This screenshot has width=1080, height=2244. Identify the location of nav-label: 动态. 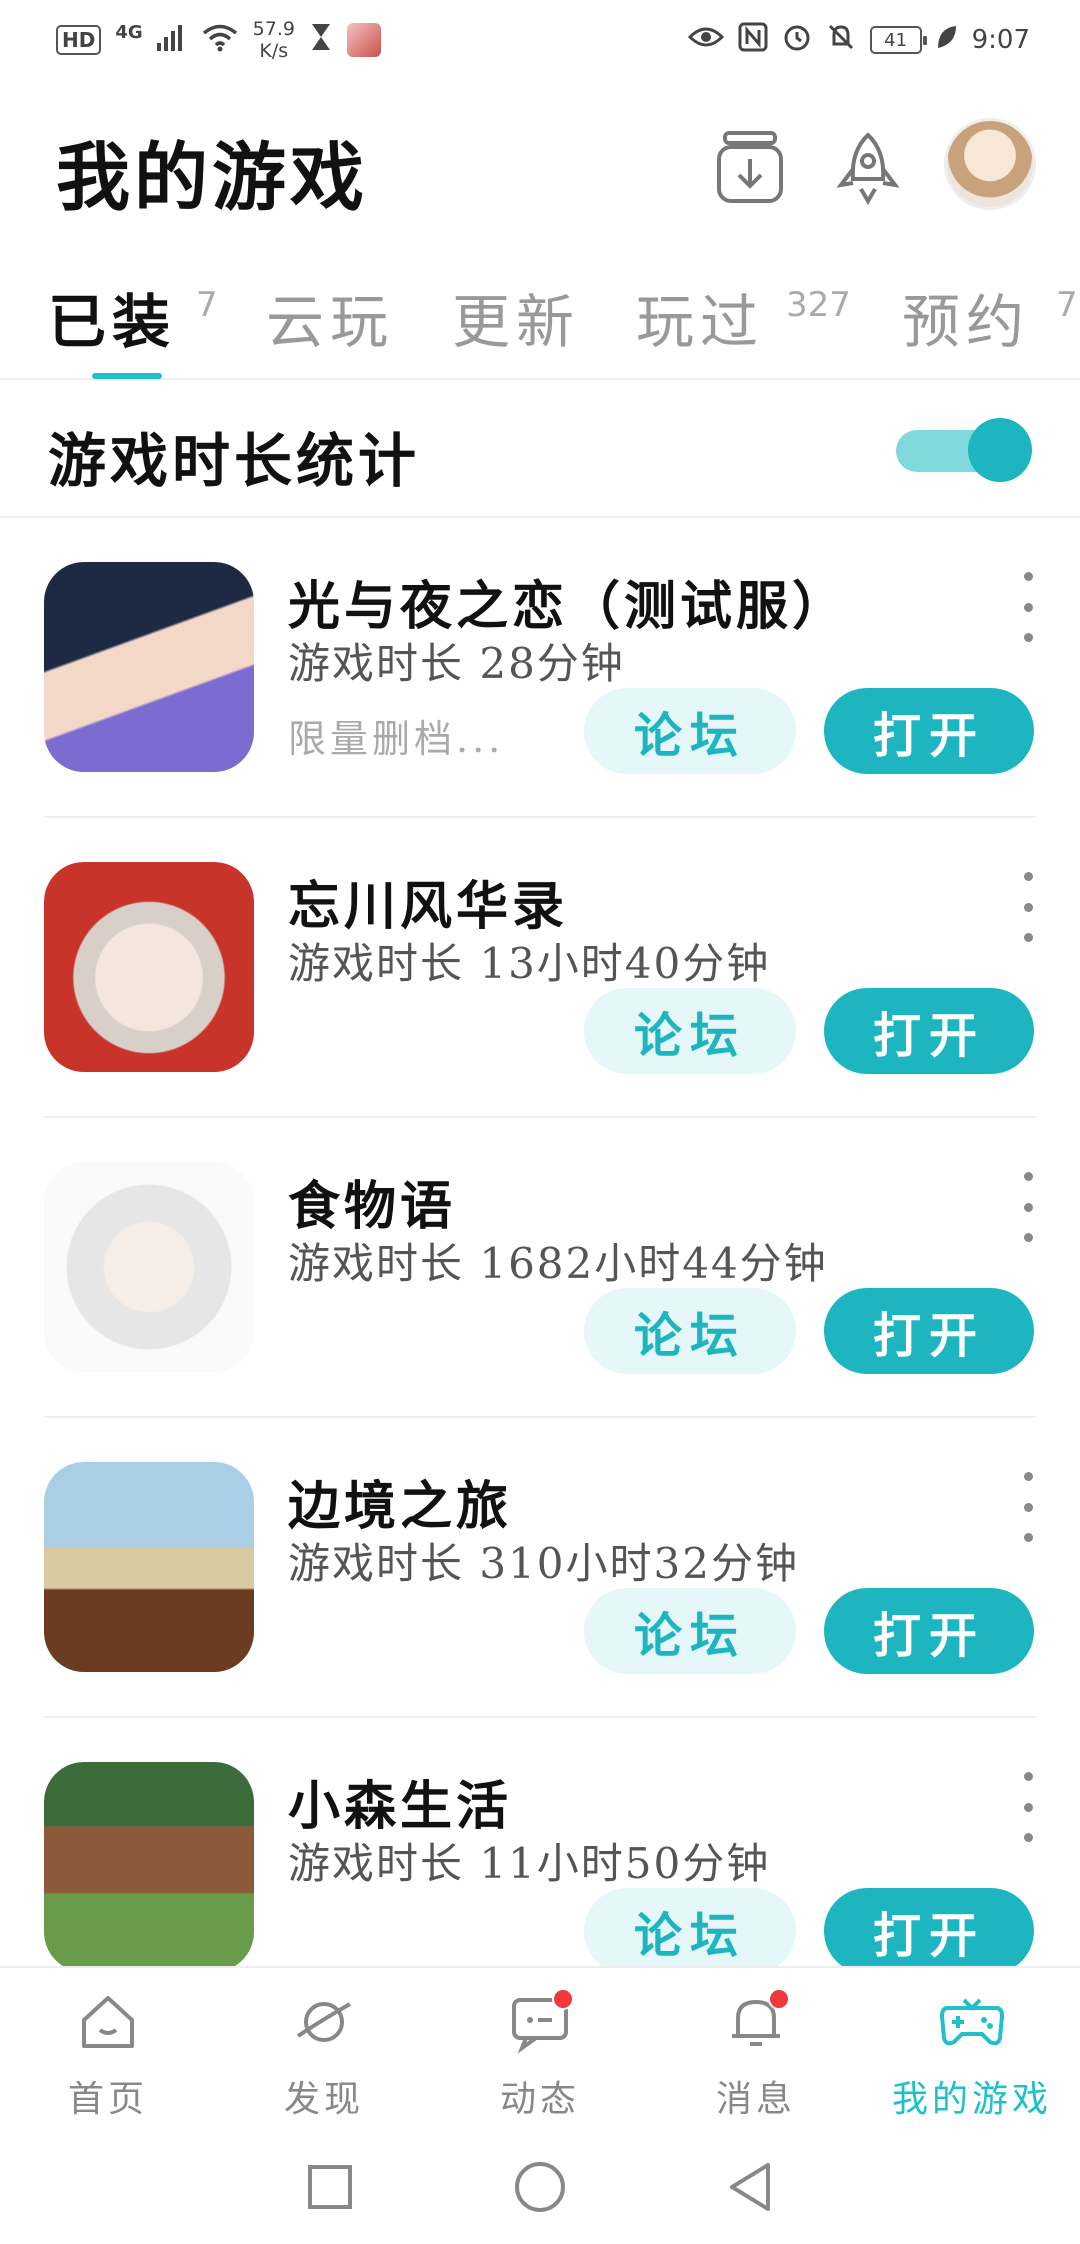
(539, 2099).